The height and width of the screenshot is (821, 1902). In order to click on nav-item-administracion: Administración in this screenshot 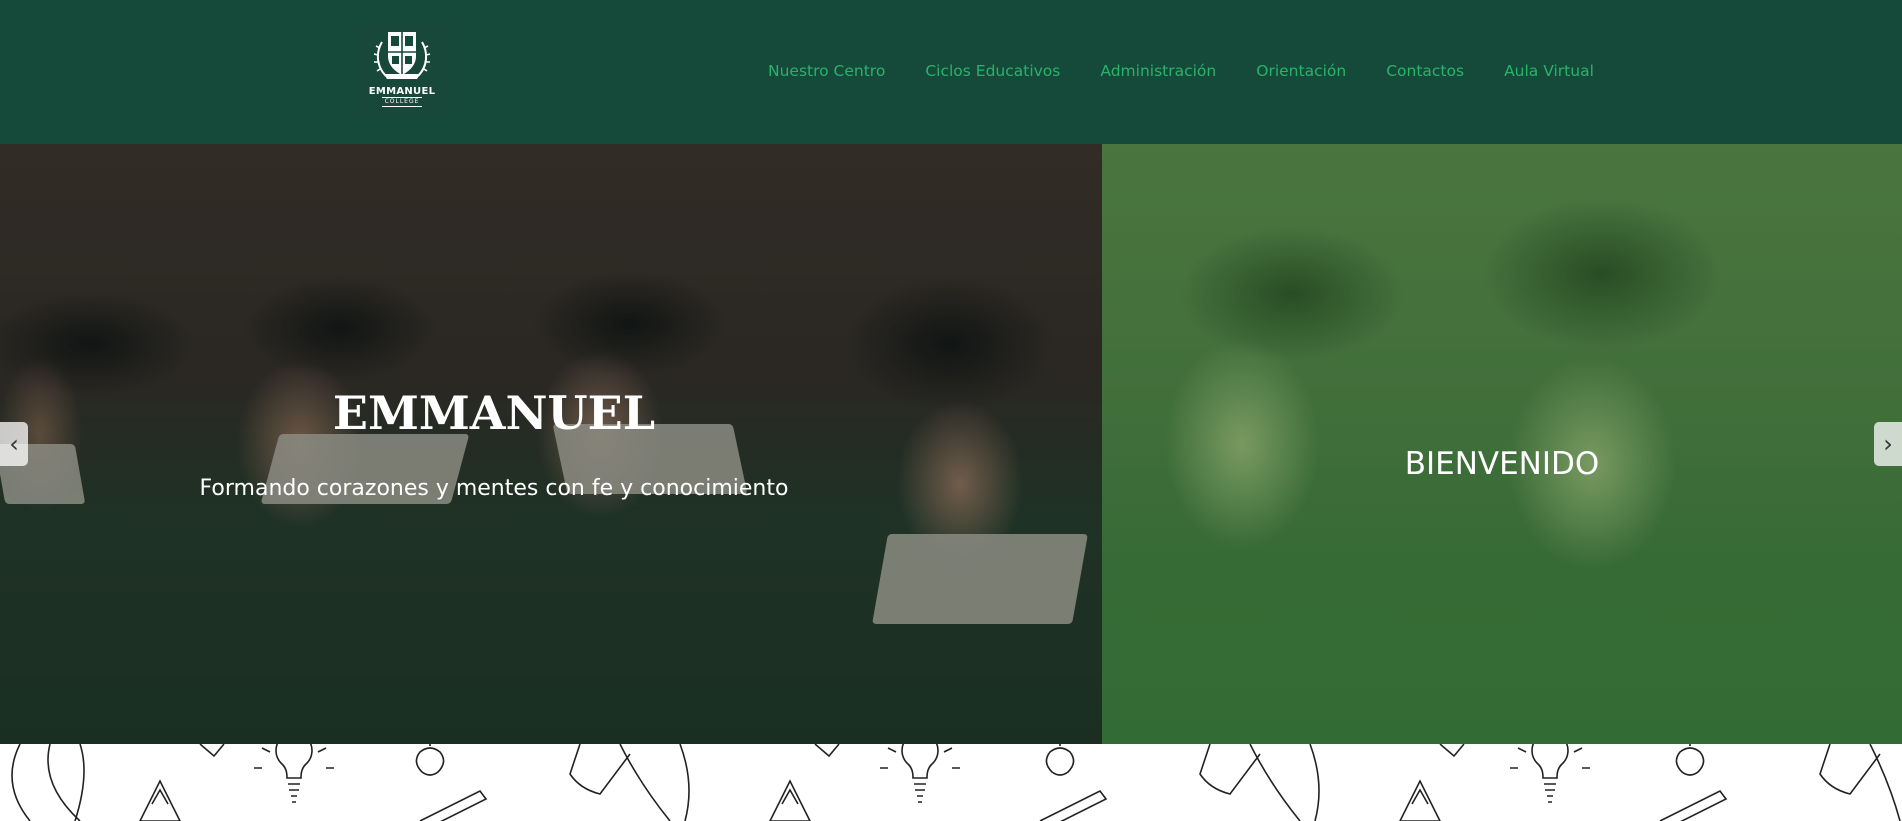, I will do `click(1158, 71)`.